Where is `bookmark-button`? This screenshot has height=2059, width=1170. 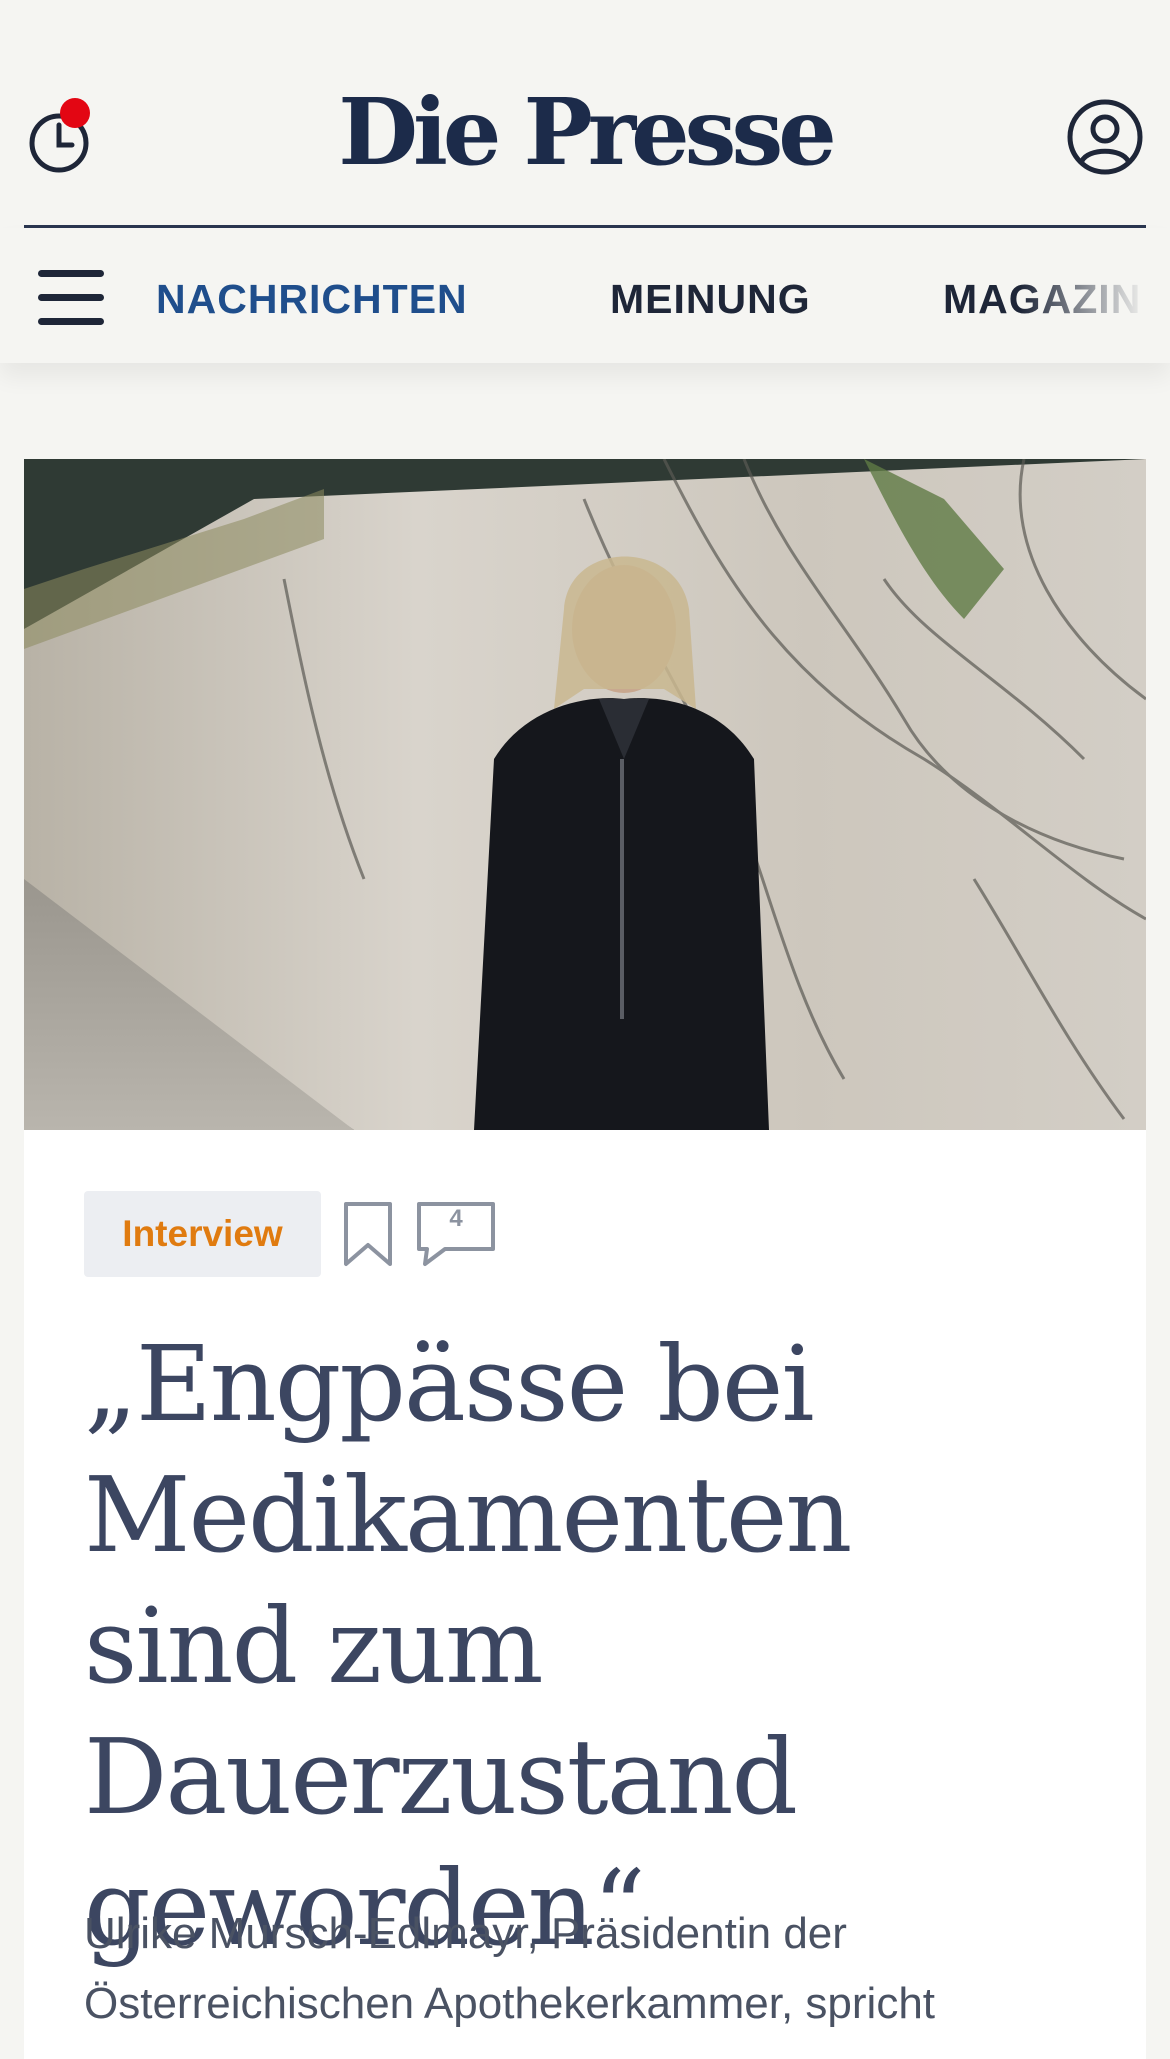 bookmark-button is located at coordinates (368, 1234).